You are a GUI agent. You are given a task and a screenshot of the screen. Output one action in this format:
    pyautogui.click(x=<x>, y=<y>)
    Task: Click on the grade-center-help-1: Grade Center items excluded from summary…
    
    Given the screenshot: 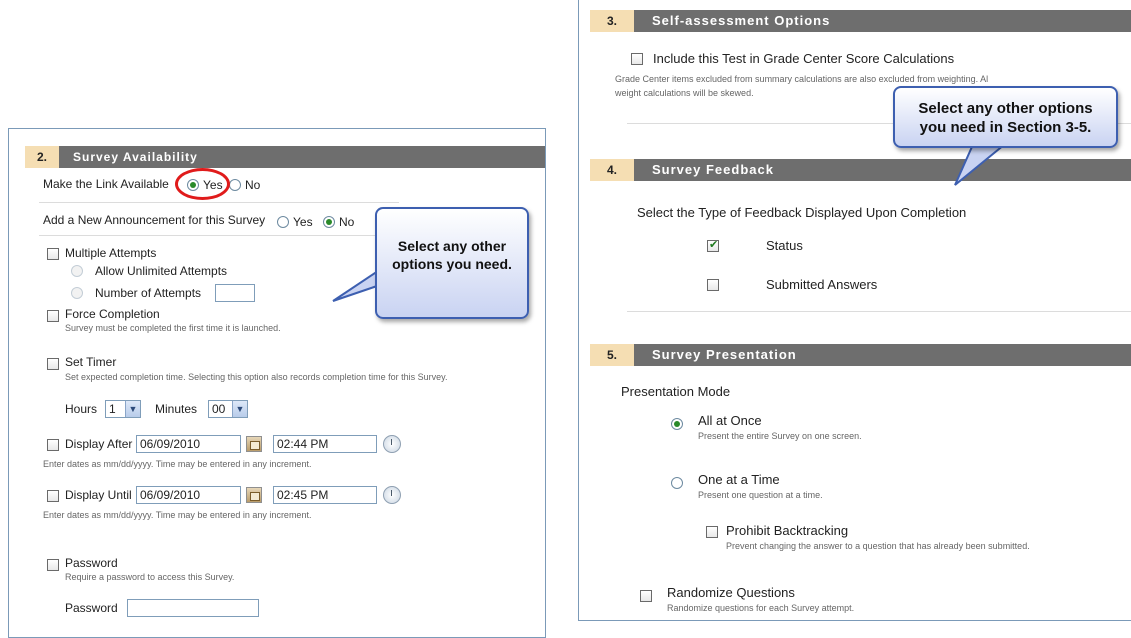 What is the action you would take?
    pyautogui.click(x=802, y=79)
    